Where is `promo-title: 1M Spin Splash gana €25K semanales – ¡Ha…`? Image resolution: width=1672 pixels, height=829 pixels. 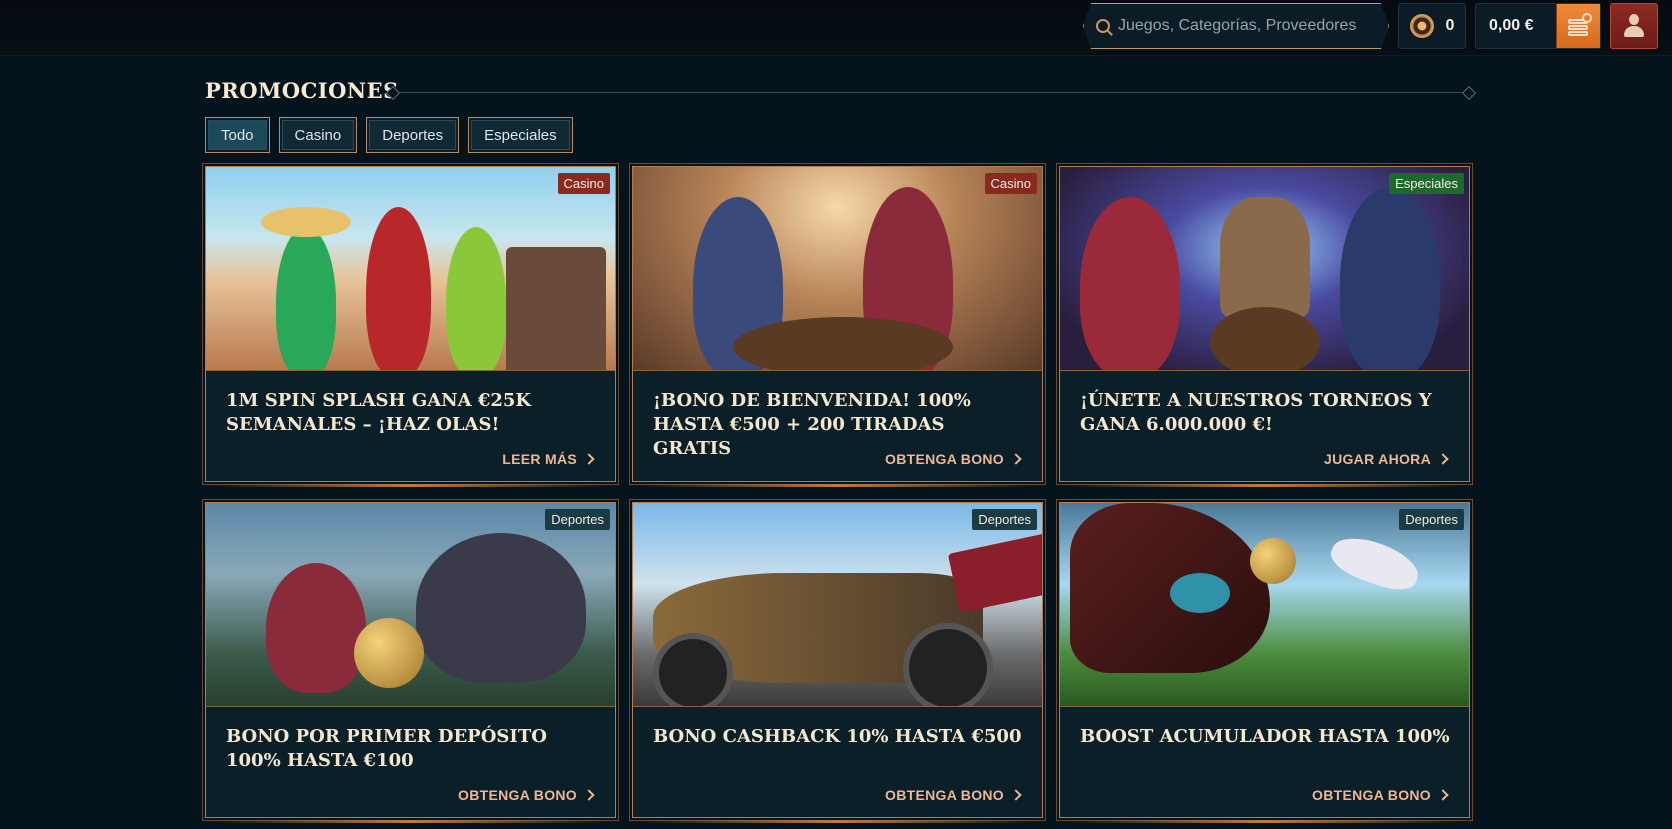
promo-title: 1M Spin Splash gana €25K semanales – ¡Ha… is located at coordinates (379, 412).